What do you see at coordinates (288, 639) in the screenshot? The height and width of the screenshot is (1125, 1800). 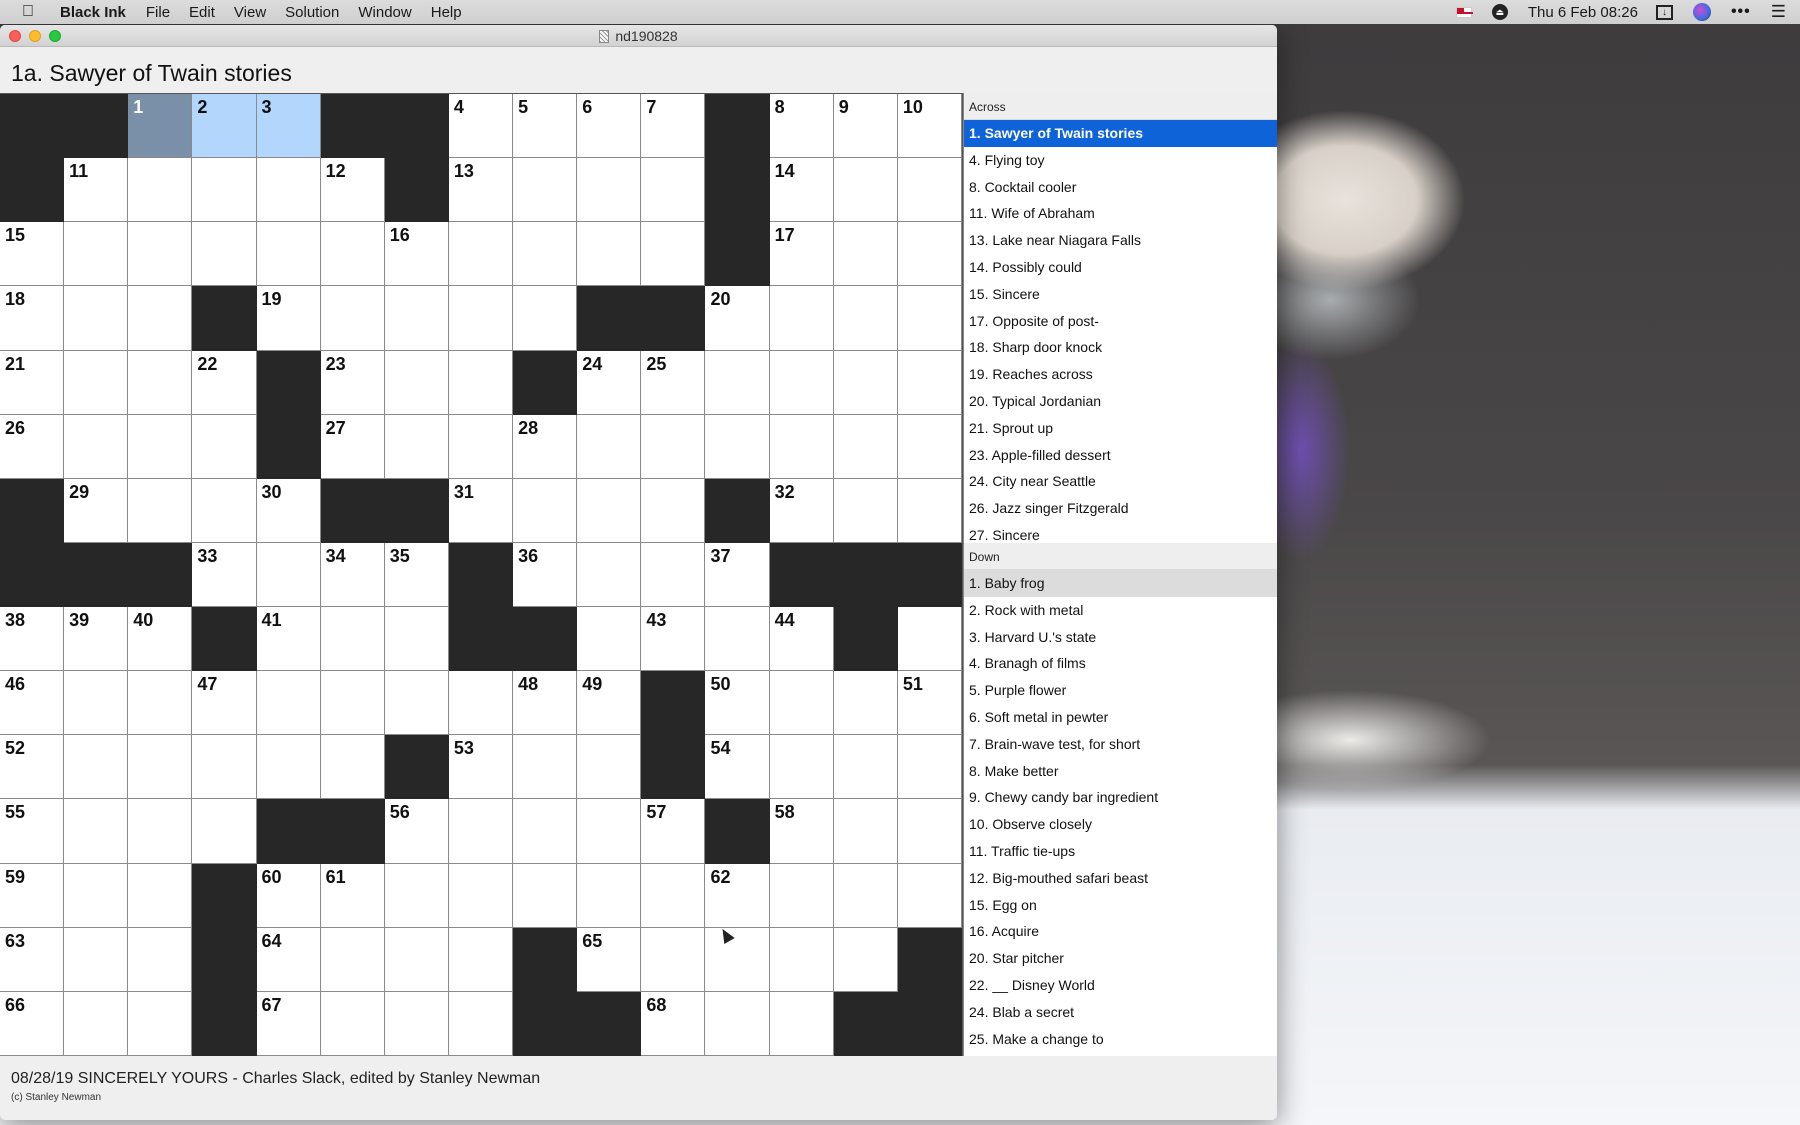 I see `grid-cell: 41` at bounding box center [288, 639].